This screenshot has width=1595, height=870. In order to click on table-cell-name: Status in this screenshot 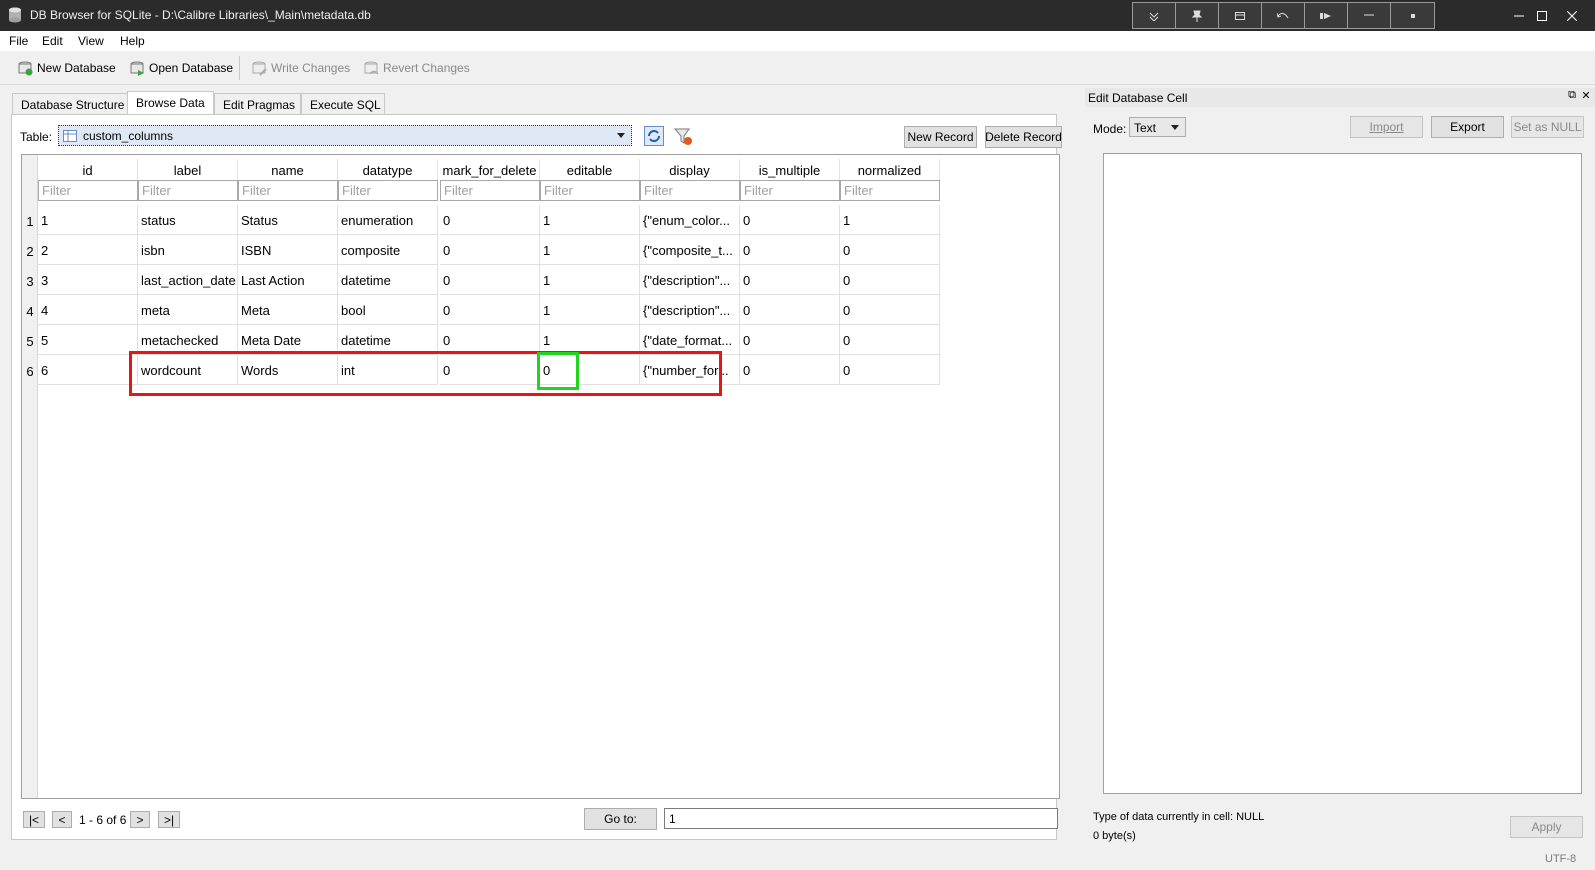, I will do `click(288, 220)`.